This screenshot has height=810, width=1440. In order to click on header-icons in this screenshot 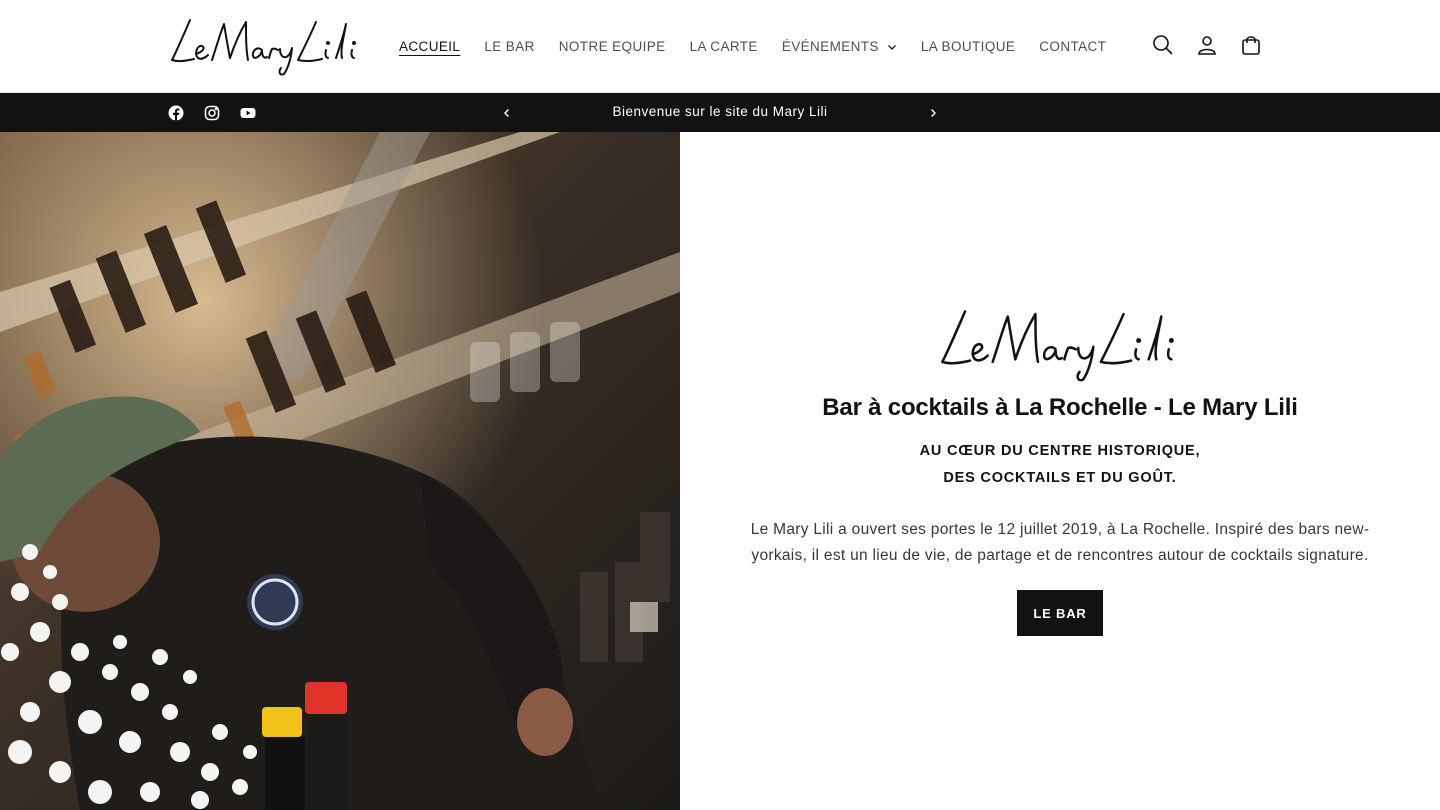, I will do `click(1207, 45)`.